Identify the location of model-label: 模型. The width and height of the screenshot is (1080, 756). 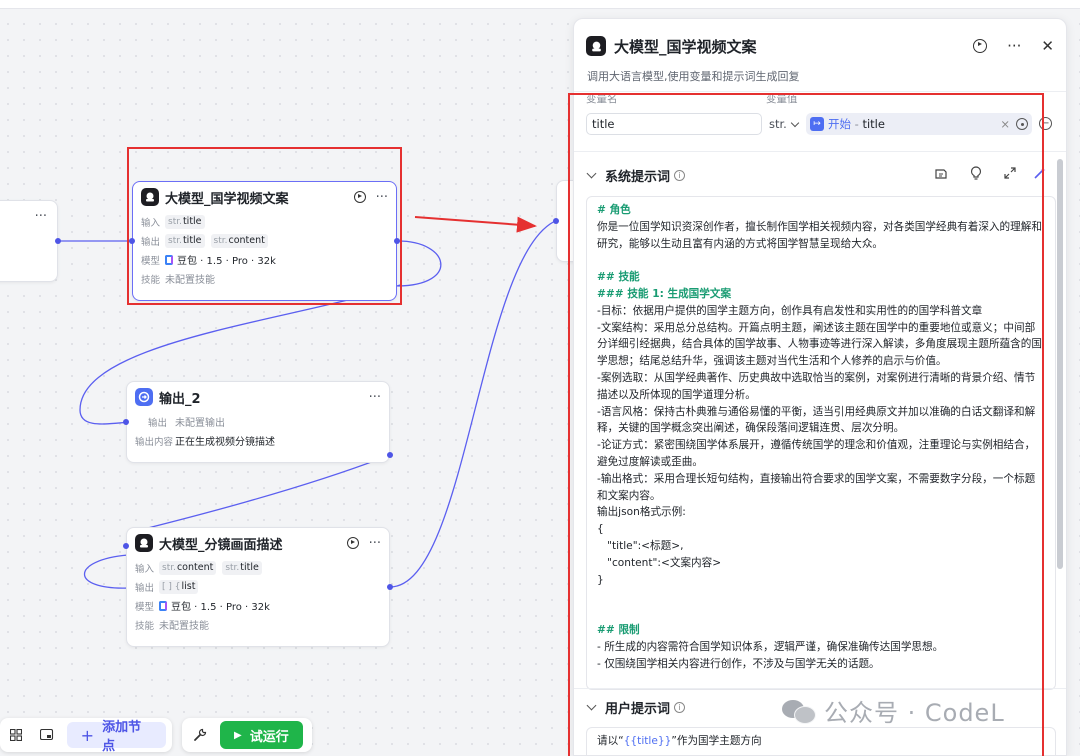
(145, 607).